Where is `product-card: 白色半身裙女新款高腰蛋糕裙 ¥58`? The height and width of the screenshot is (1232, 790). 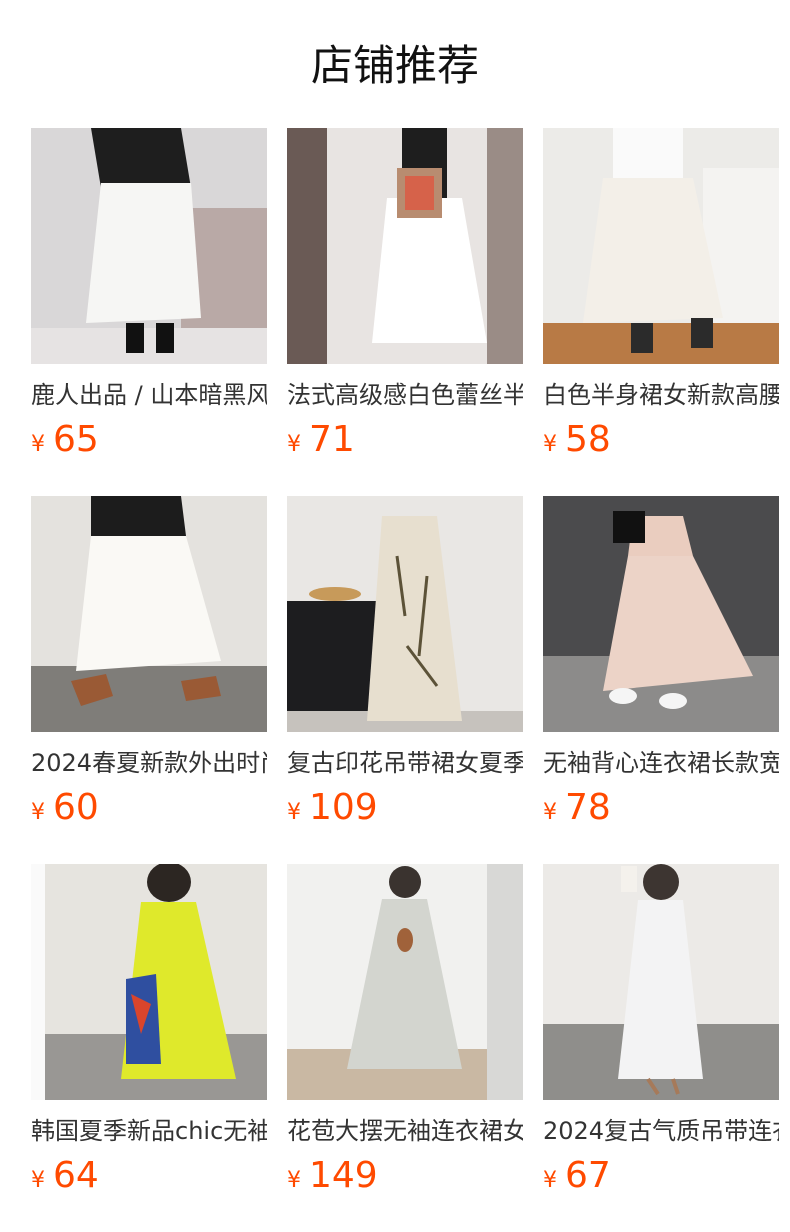 product-card: 白色半身裙女新款高腰蛋糕裙 ¥58 is located at coordinates (661, 294).